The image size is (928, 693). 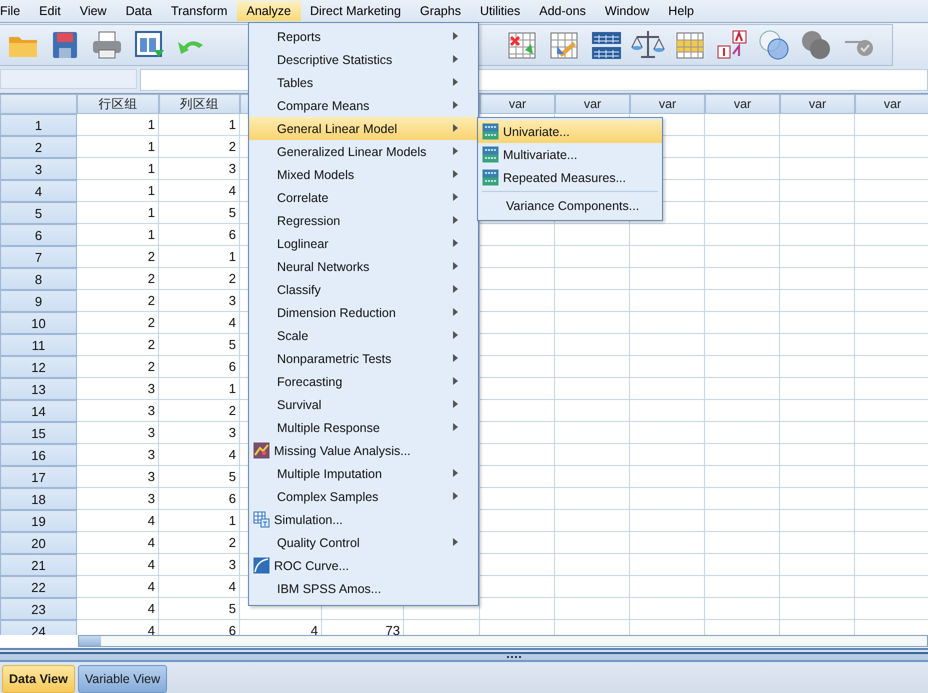 I want to click on menu-item: Complex Samples, so click(x=363, y=496).